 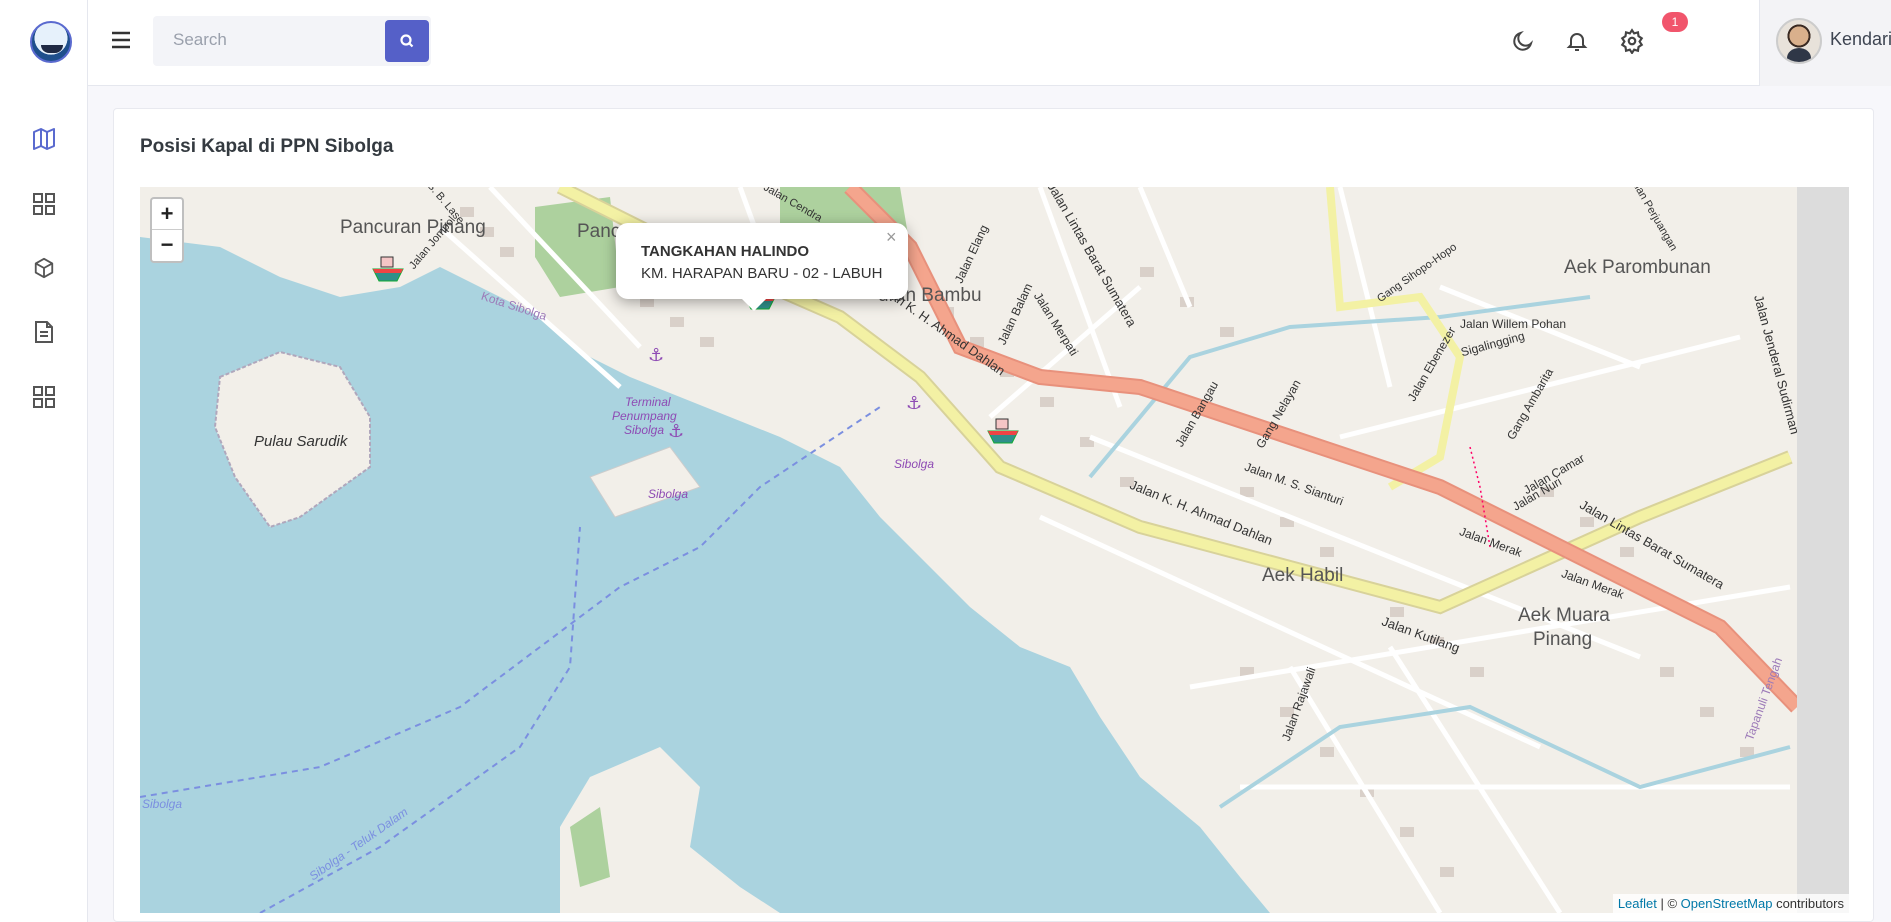 What do you see at coordinates (1523, 41) in the screenshot?
I see `dark-mode-moon-icon` at bounding box center [1523, 41].